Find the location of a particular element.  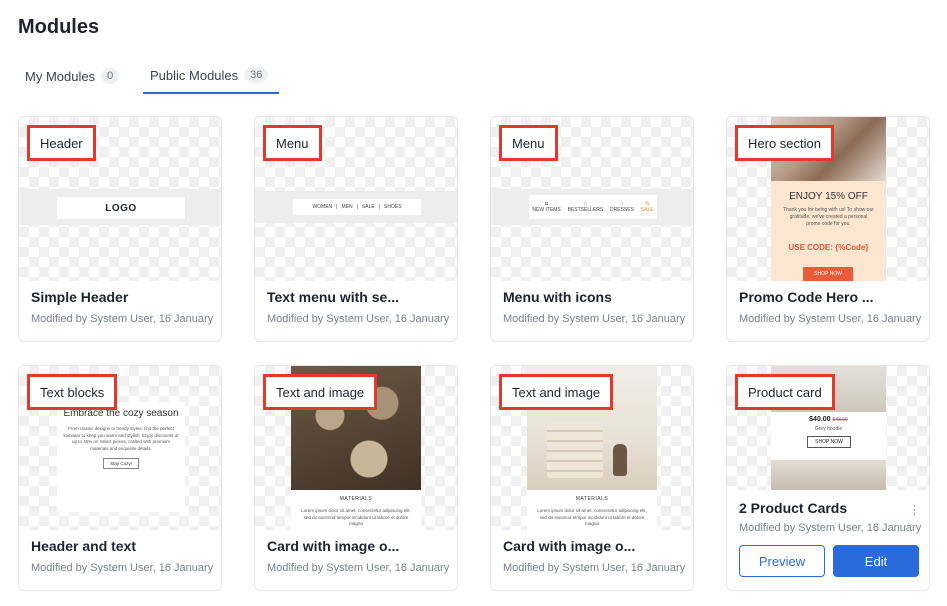

menu-item-label: NEW ITEMS is located at coordinates (546, 210).